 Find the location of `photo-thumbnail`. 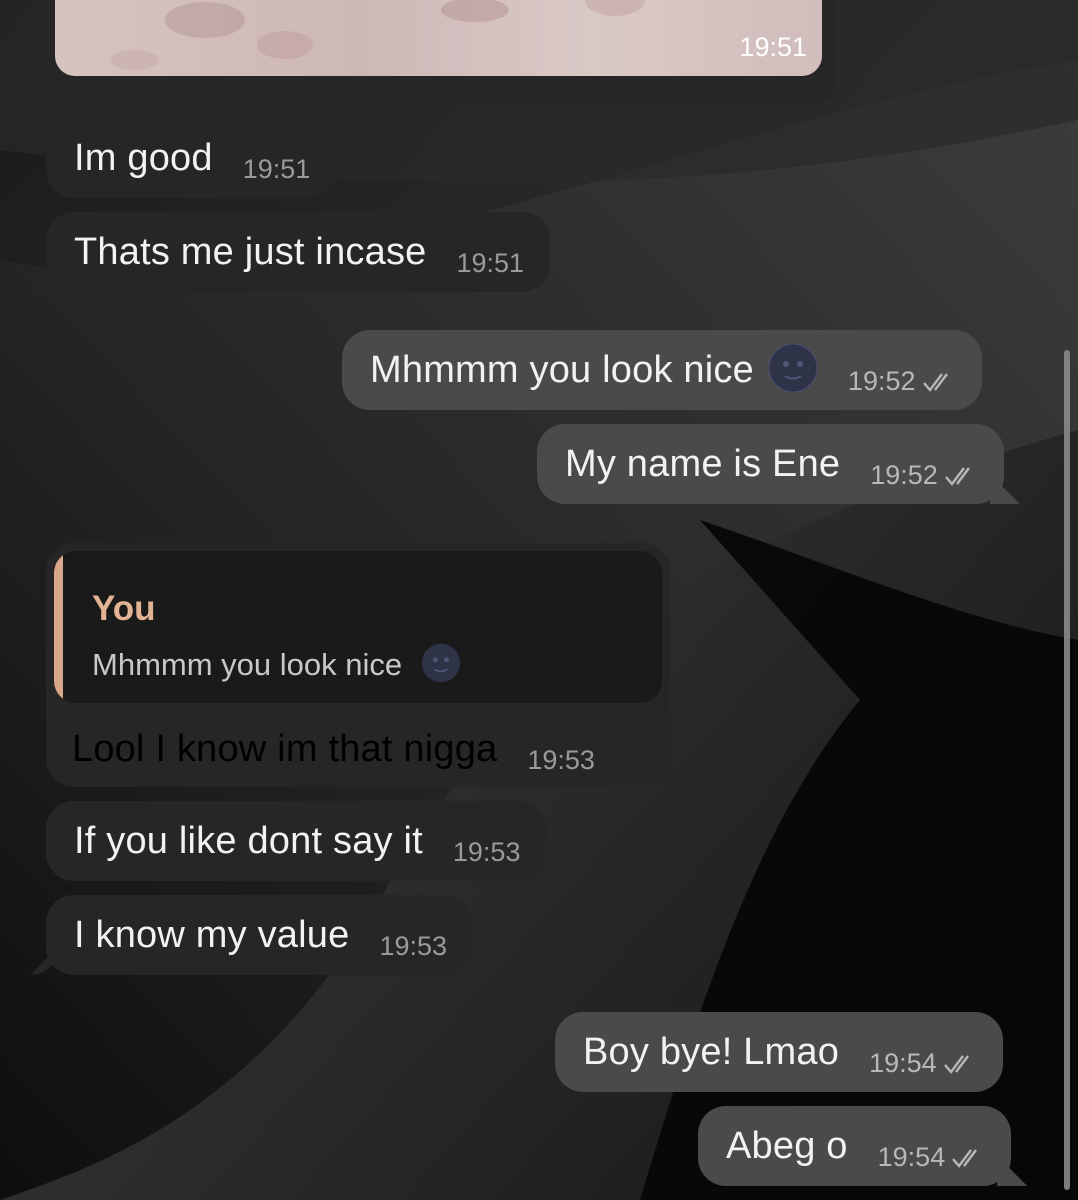

photo-thumbnail is located at coordinates (438, 38).